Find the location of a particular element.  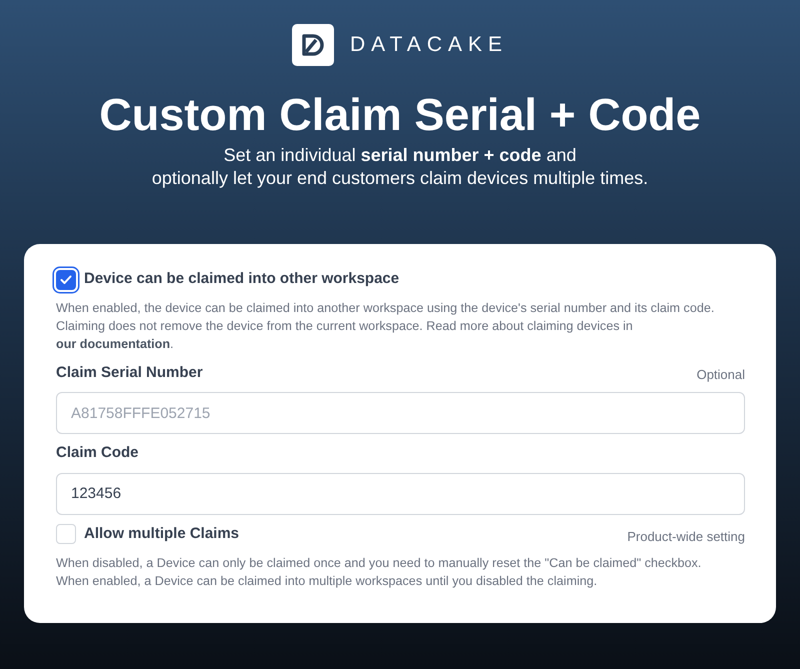

documentation-link: our documentation is located at coordinates (113, 344).